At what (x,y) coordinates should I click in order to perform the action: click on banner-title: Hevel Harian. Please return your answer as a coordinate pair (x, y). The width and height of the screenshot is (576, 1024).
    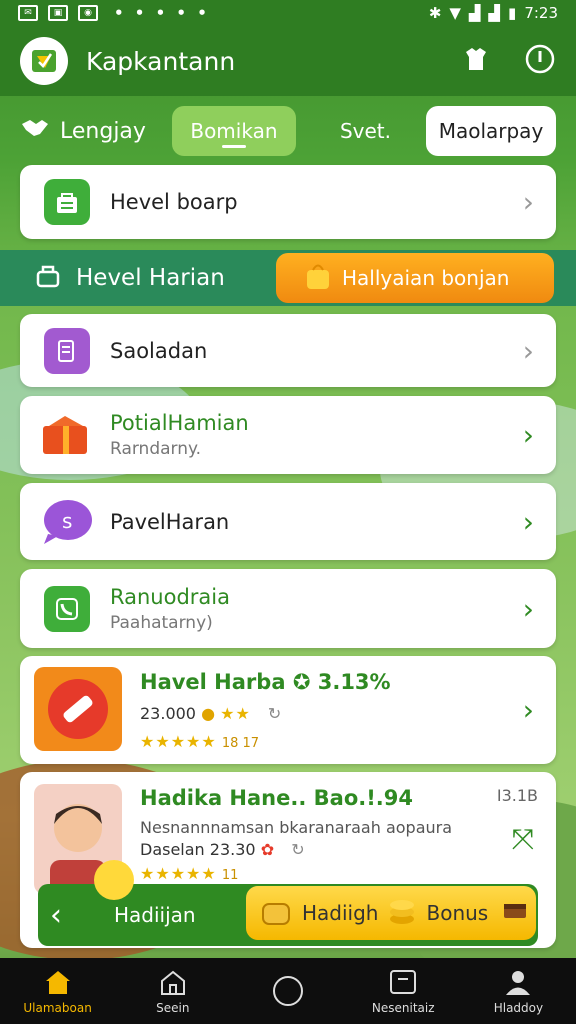
    Looking at the image, I should click on (150, 278).